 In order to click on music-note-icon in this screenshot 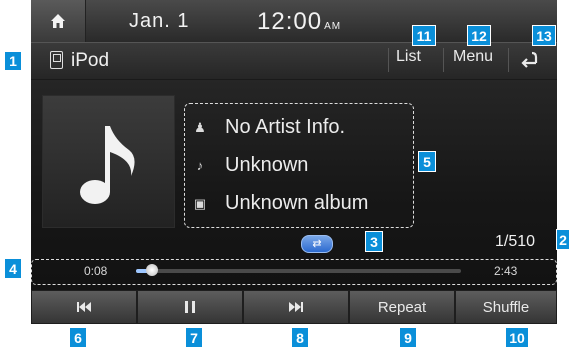, I will do `click(107, 165)`.